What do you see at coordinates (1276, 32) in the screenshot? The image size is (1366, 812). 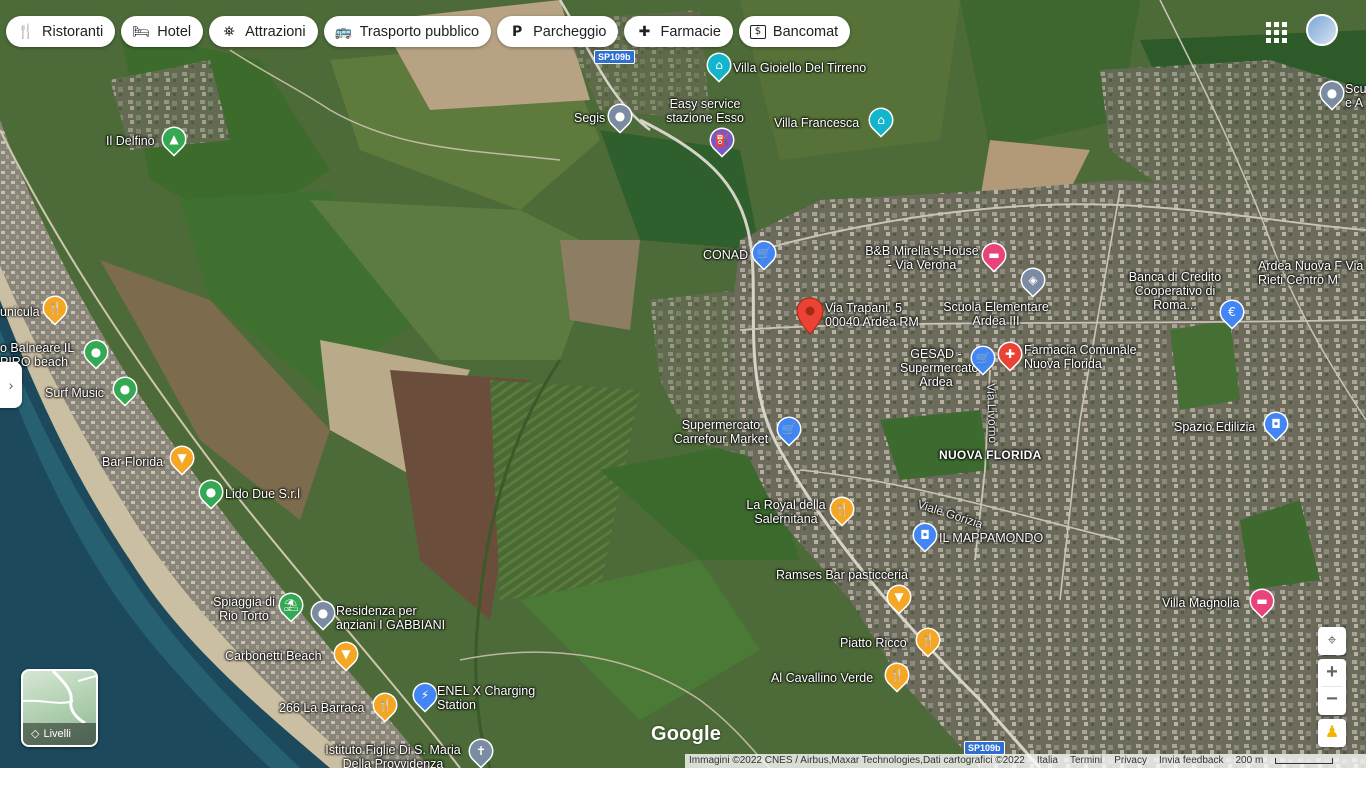 I see `google-apps-grid-icon` at bounding box center [1276, 32].